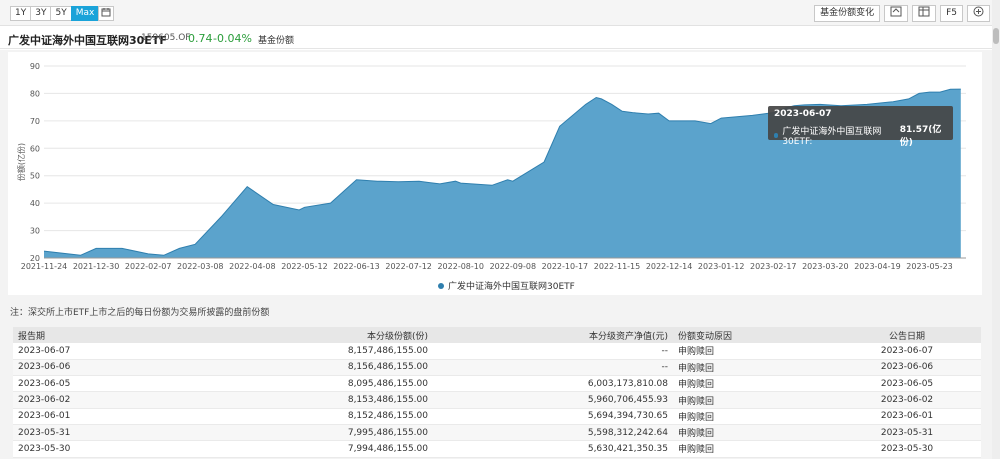  Describe the element at coordinates (35, 203) in the screenshot. I see `y-tick-label: 40` at that location.